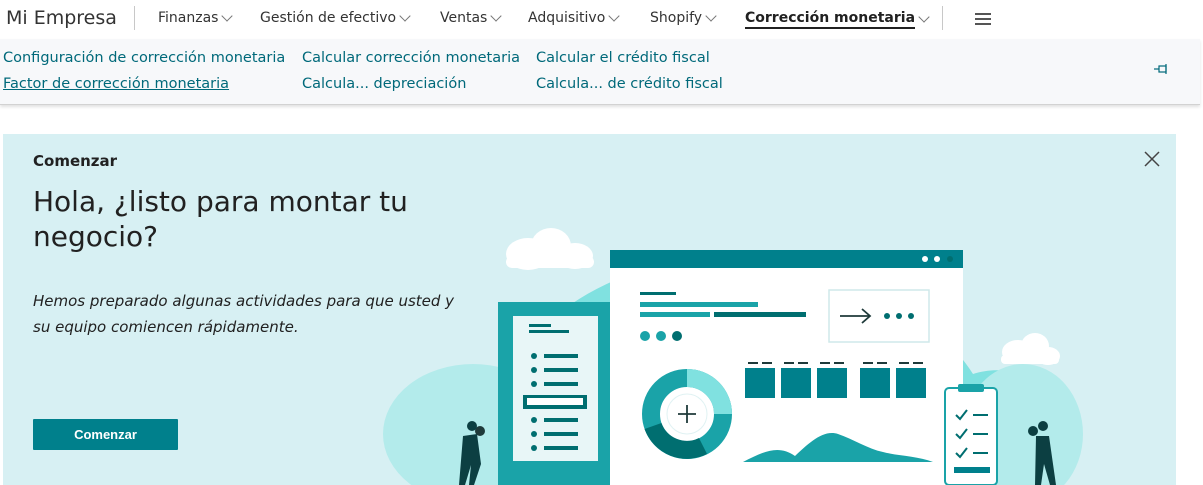 The height and width of the screenshot is (485, 1203). I want to click on nav-item-label: Adquisitivo, so click(567, 18).